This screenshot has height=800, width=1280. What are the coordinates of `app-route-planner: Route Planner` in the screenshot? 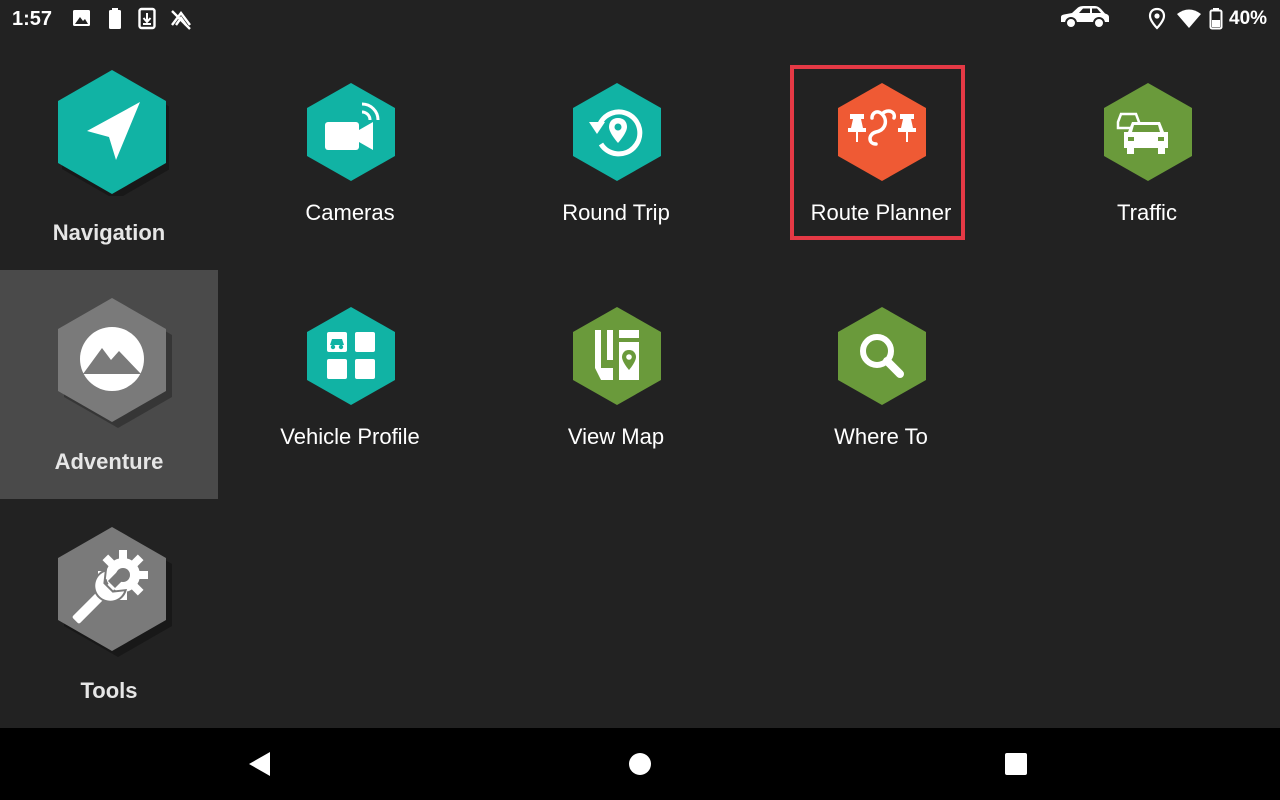 It's located at (881, 167).